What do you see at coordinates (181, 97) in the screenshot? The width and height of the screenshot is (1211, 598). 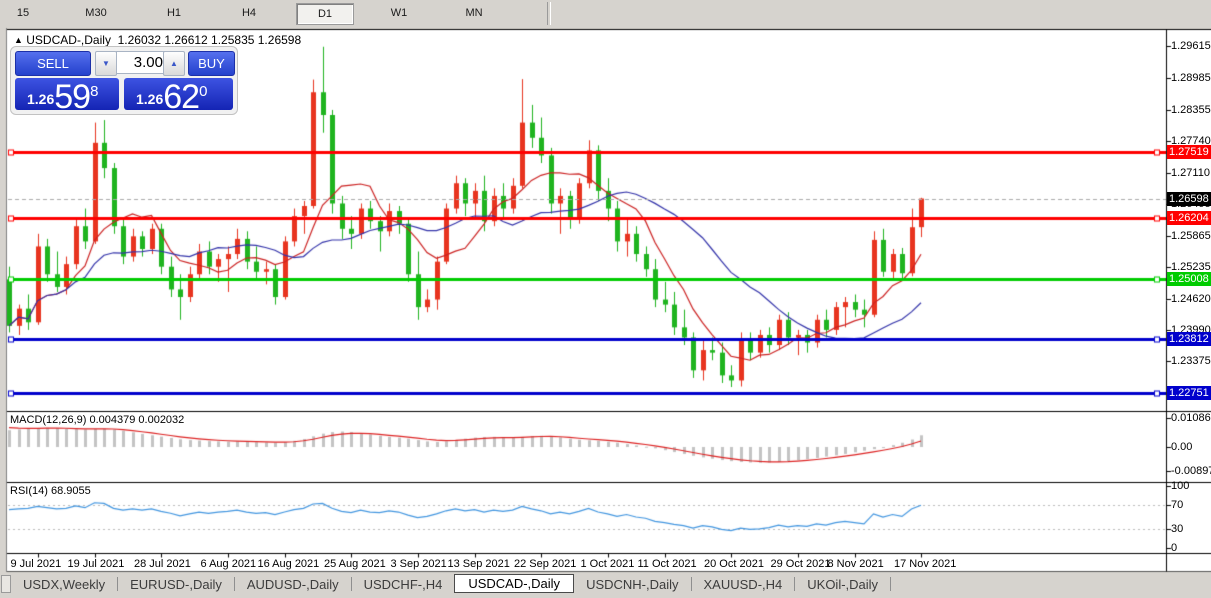 I see `buy-price-big: 62` at bounding box center [181, 97].